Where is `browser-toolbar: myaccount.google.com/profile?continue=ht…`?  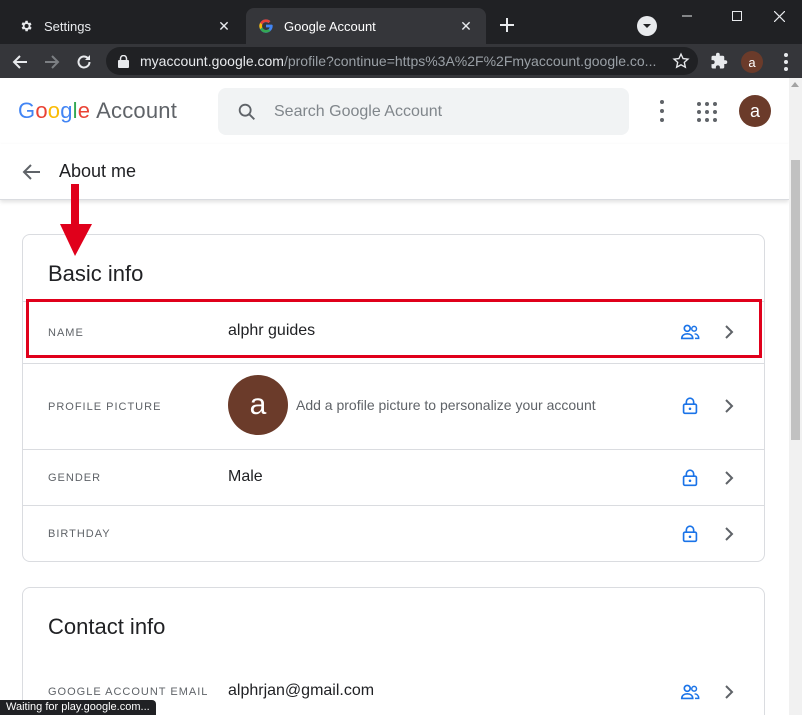 browser-toolbar: myaccount.google.com/profile?continue=ht… is located at coordinates (401, 61).